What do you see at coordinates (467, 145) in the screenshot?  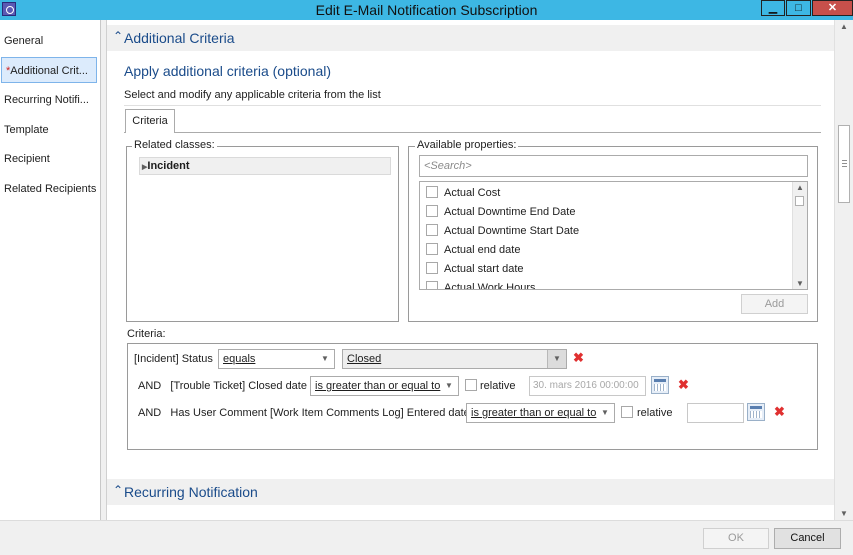 I see `available-properties-legend: Available properties:` at bounding box center [467, 145].